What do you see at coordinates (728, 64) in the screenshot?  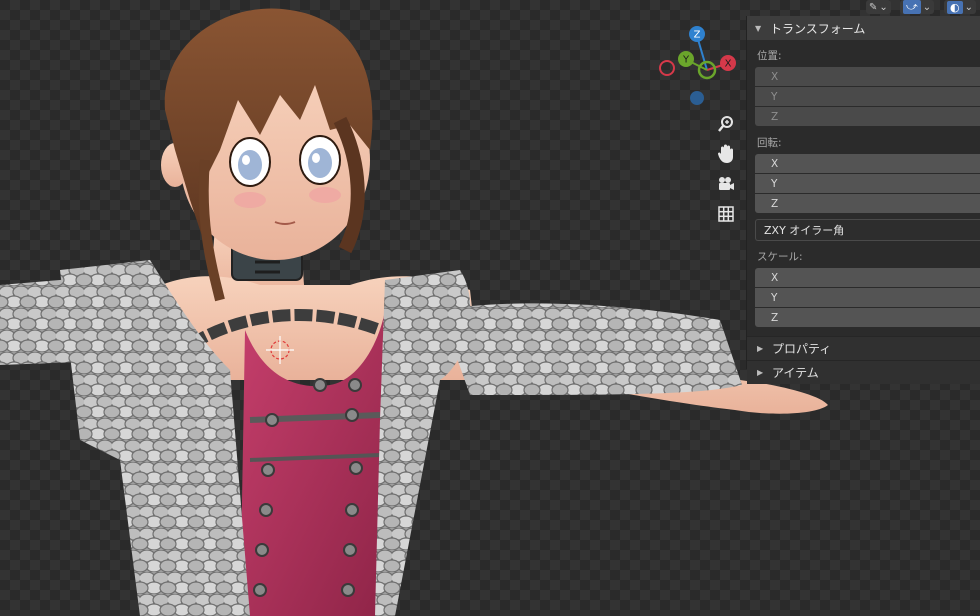 I see `gizmo-x-label: X` at bounding box center [728, 64].